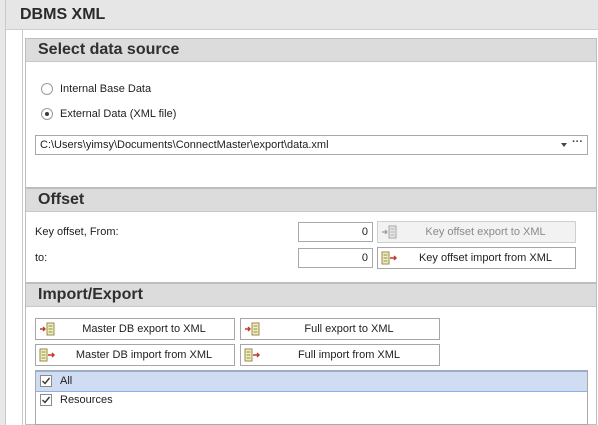 Image resolution: width=598 pixels, height=425 pixels. I want to click on master-db-export-button: Master DB export to XML, so click(135, 329).